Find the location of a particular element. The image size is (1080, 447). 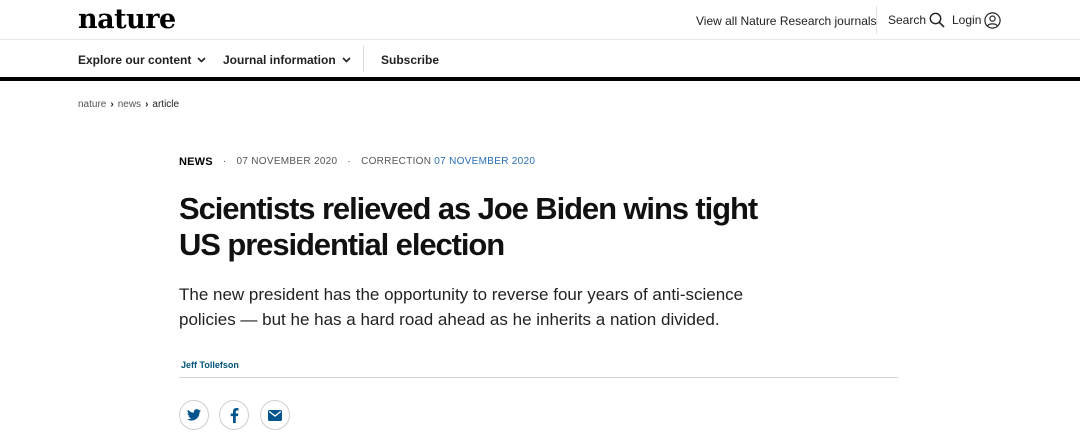

explore-content-menu: Explore our content is located at coordinates (142, 60).